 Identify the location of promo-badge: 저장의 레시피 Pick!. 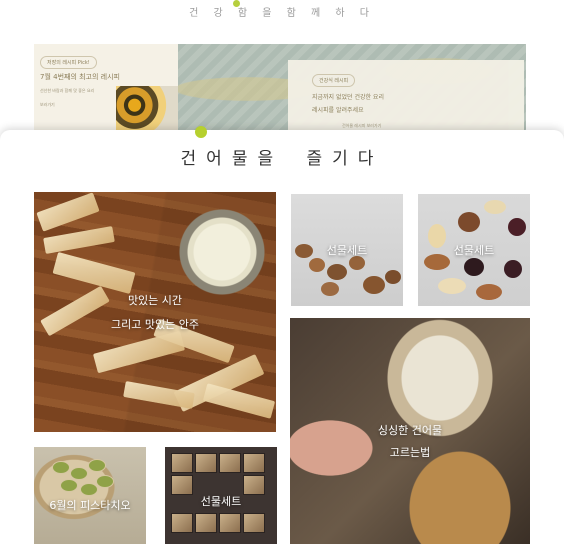
(68, 62).